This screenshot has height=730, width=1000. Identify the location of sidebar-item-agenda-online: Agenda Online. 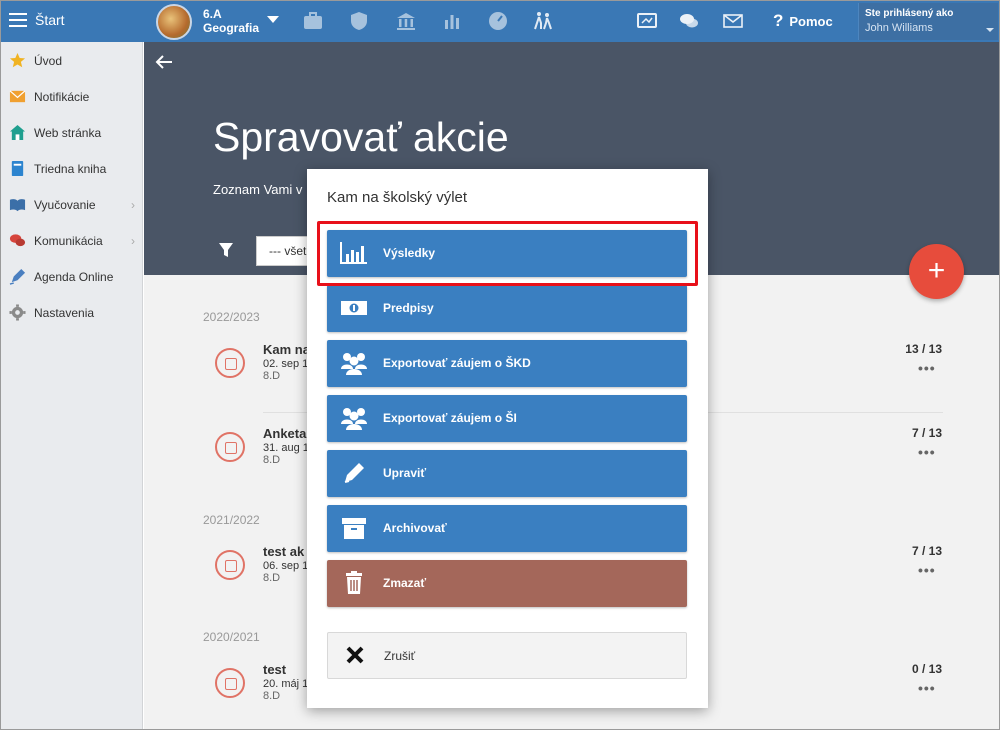
(72, 276).